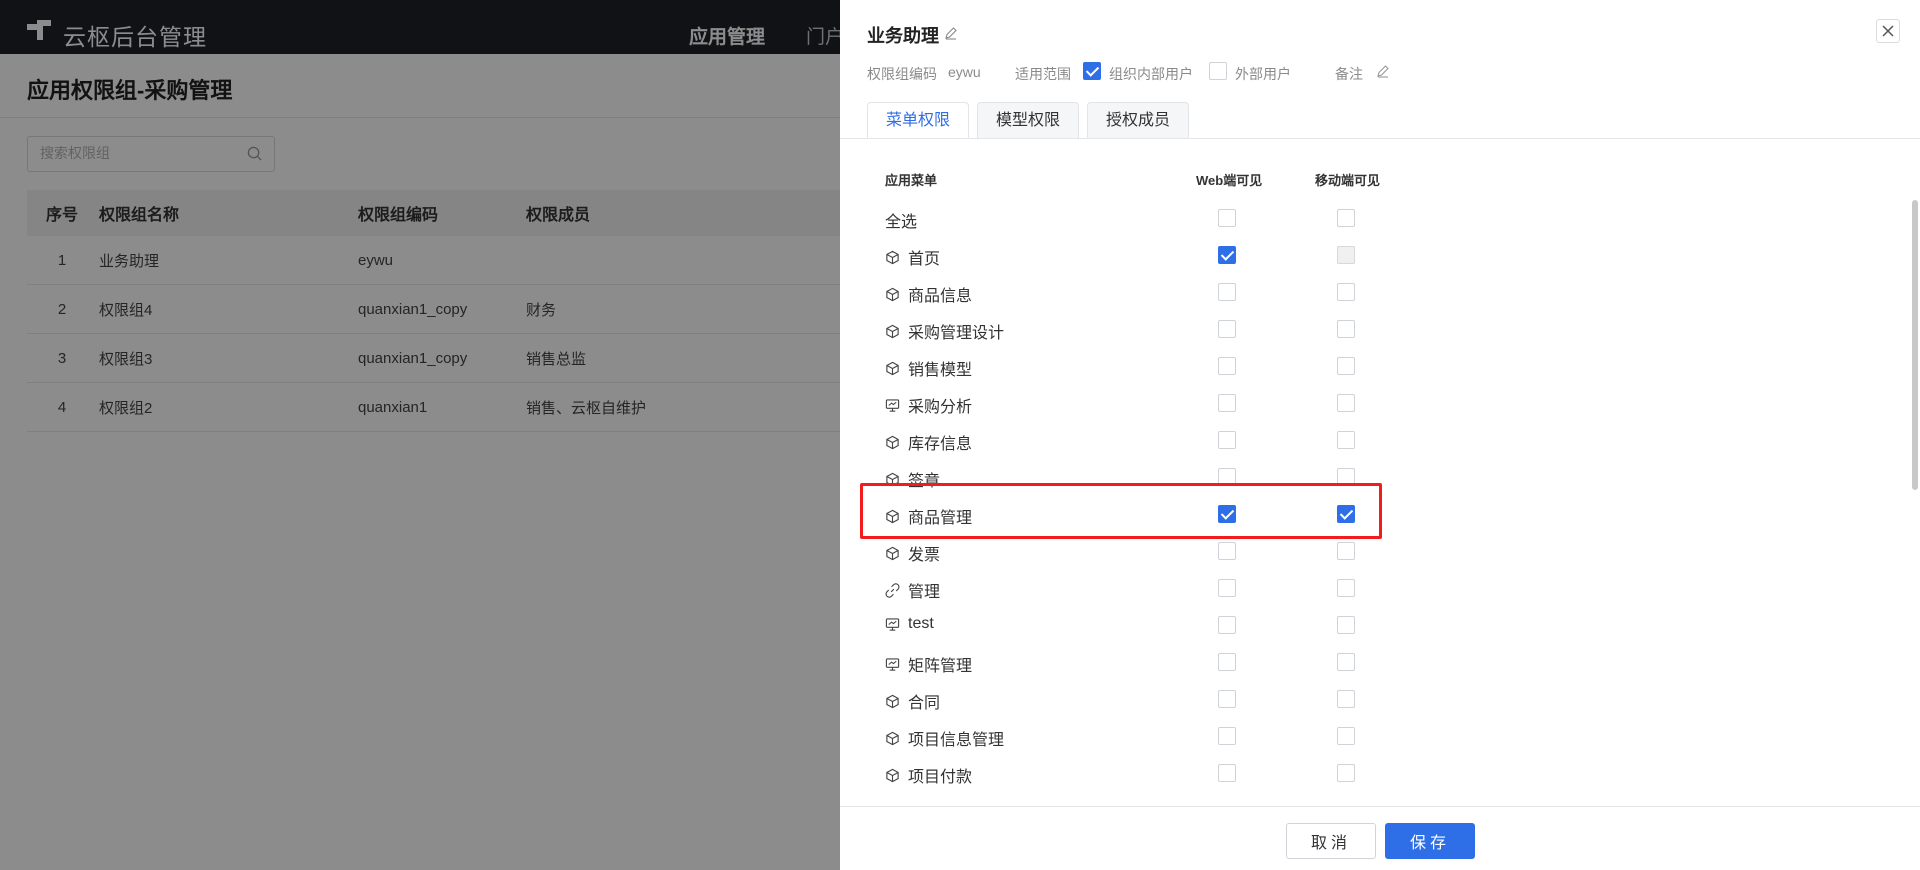 Image resolution: width=1920 pixels, height=870 pixels. What do you see at coordinates (951, 33) in the screenshot?
I see `edit-title-icon` at bounding box center [951, 33].